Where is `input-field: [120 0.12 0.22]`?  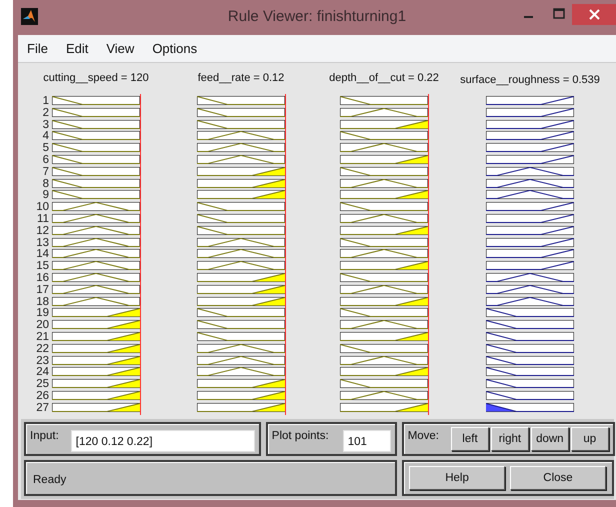
input-field: [120 0.12 0.22] is located at coordinates (162, 441).